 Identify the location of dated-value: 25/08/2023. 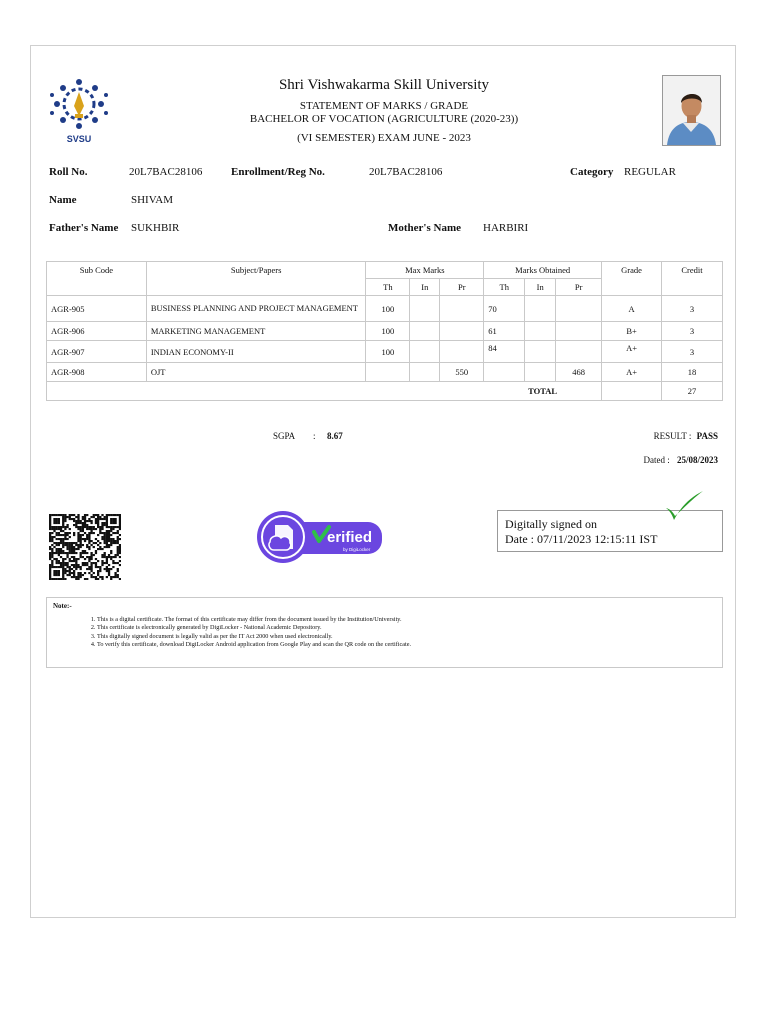
(697, 460).